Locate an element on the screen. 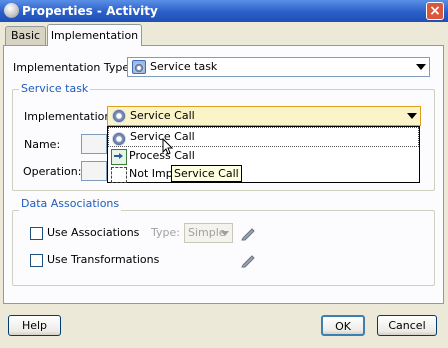  use-associations-label: Use Associations is located at coordinates (93, 232).